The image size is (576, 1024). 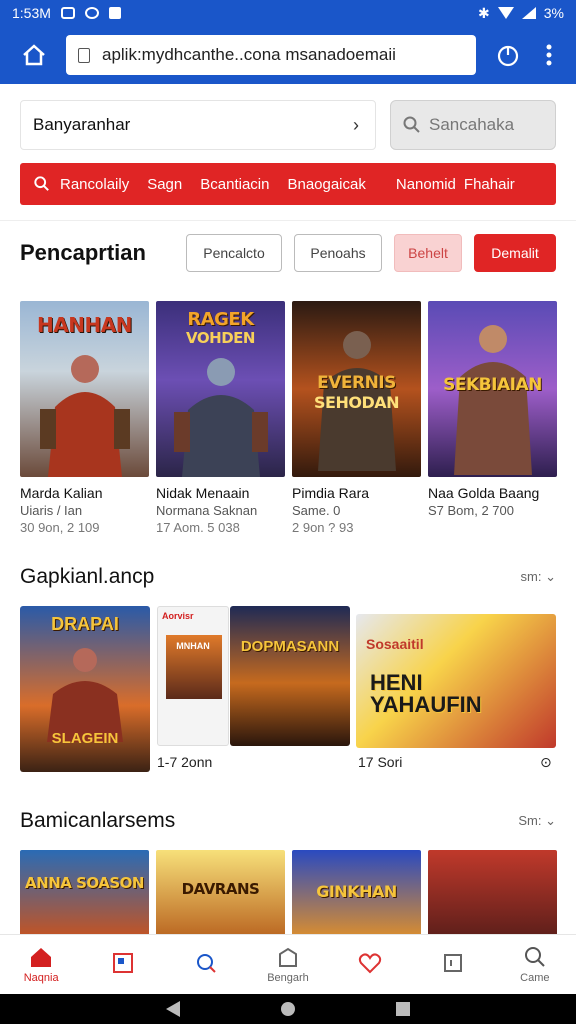 What do you see at coordinates (84, 325) in the screenshot?
I see `cover-title: HANHAN` at bounding box center [84, 325].